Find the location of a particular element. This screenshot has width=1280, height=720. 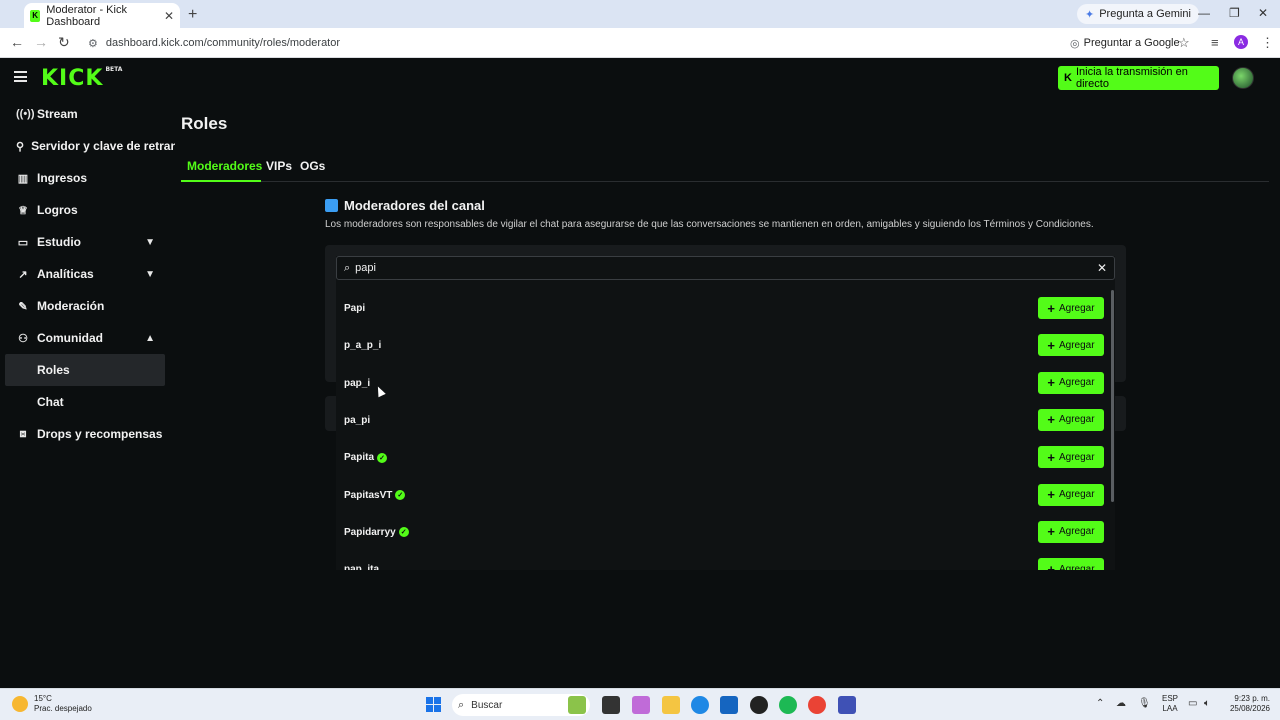

start-stream-label: Inicia la transmisión en directo is located at coordinates (1131, 78).